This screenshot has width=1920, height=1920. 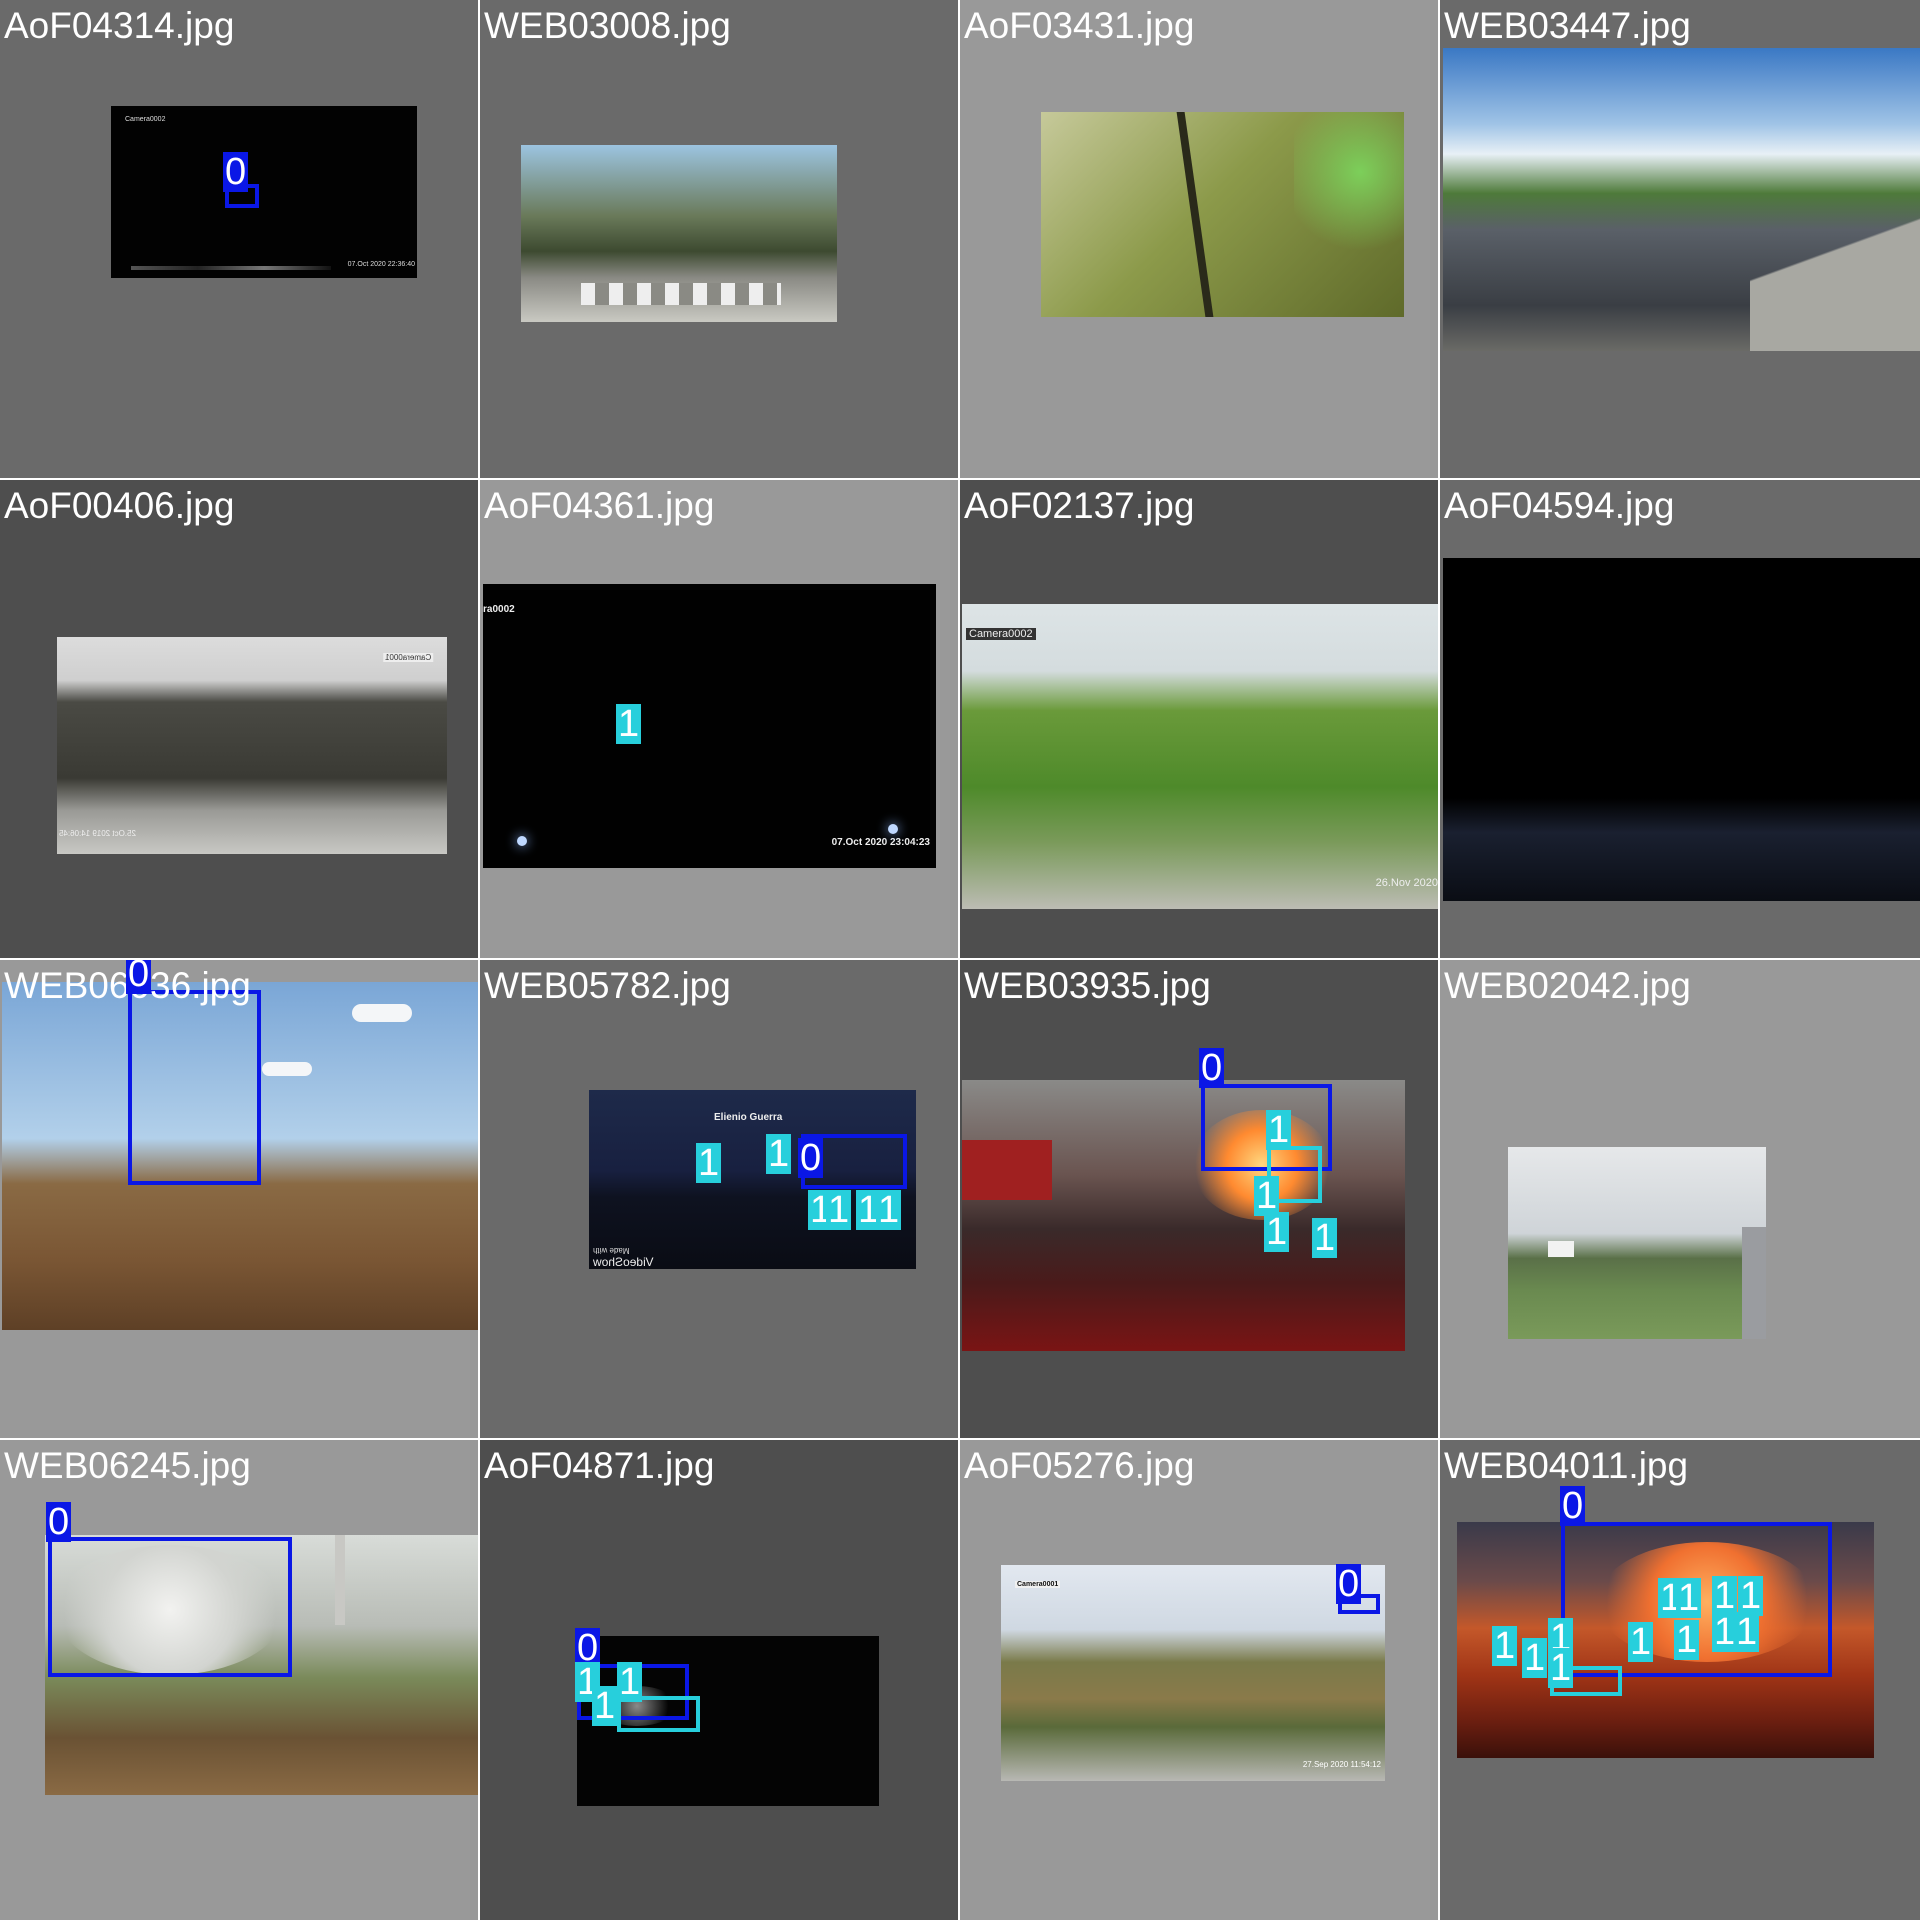 What do you see at coordinates (599, 1465) in the screenshot?
I see `filename-label: AoF04871.jpg` at bounding box center [599, 1465].